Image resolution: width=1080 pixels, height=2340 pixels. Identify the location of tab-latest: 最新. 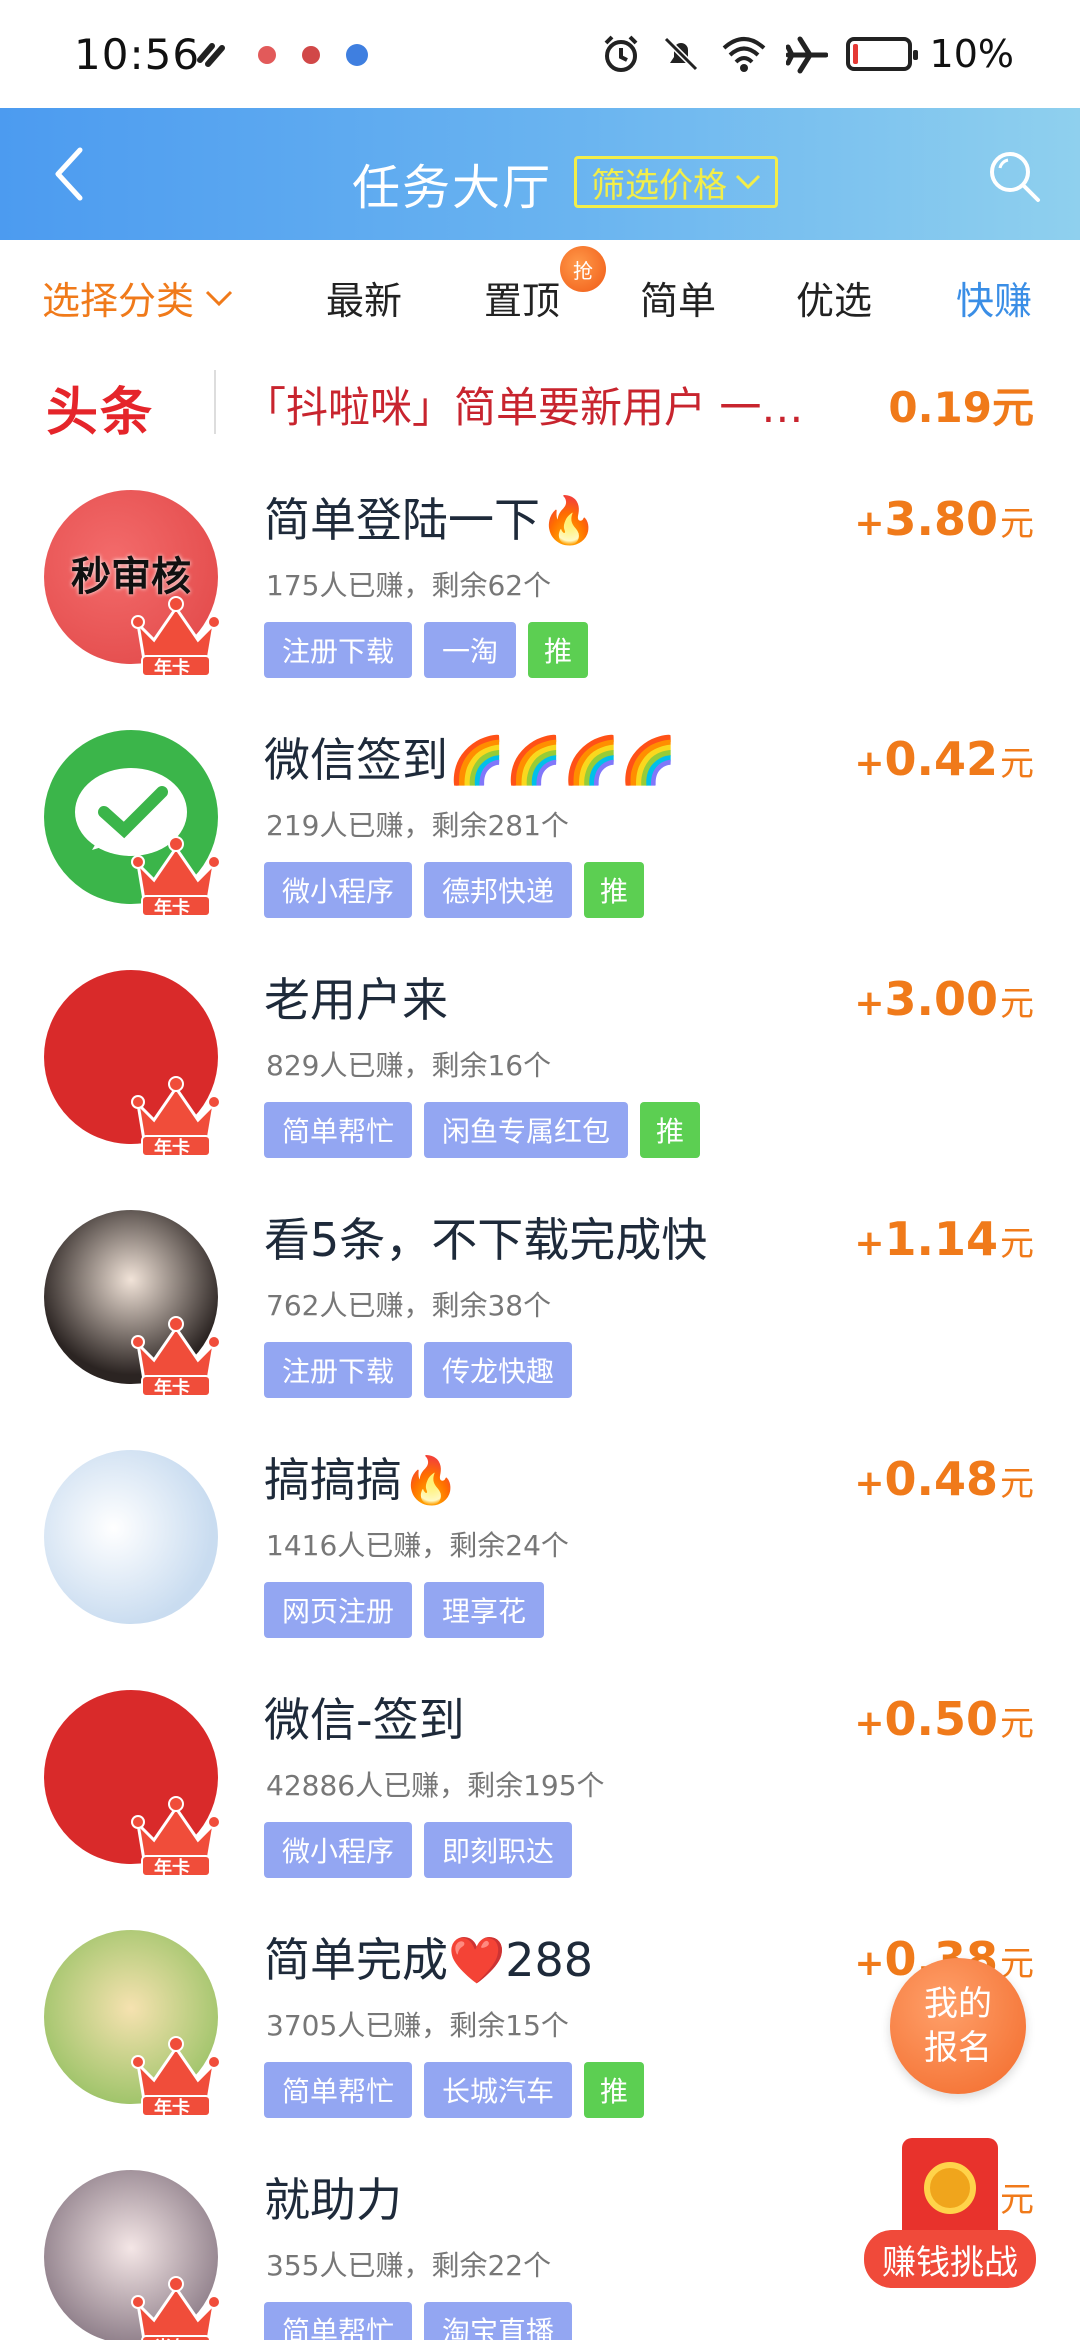
(364, 297).